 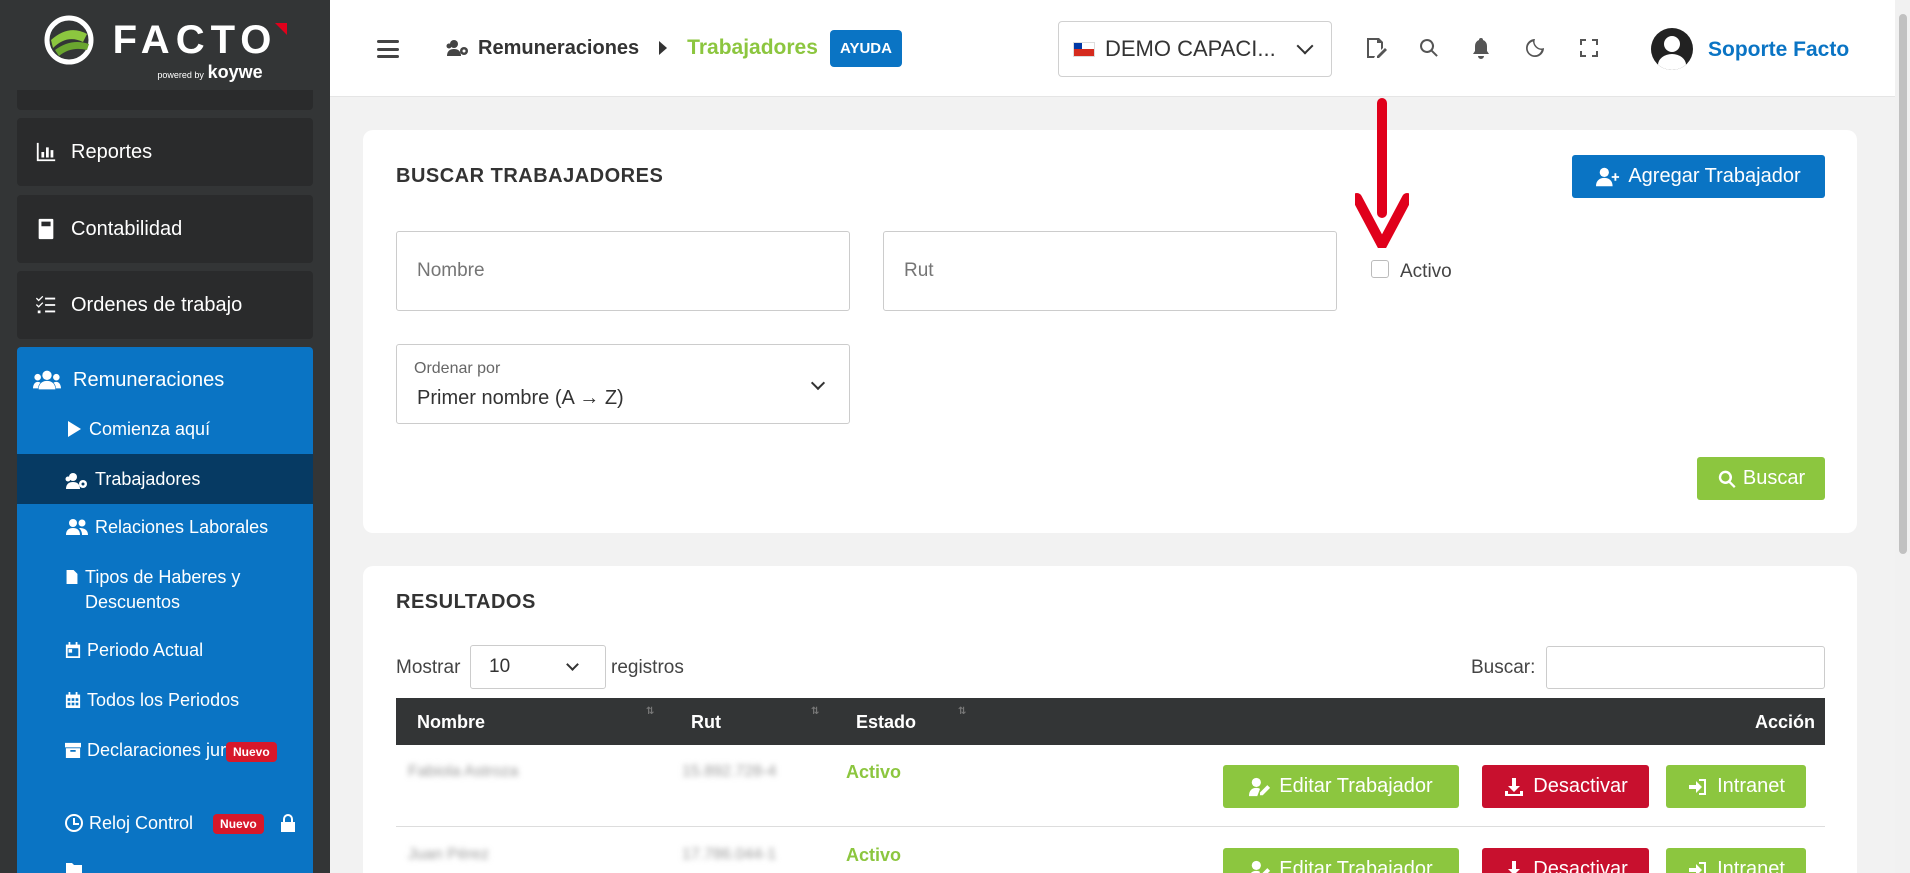 I want to click on sidebar-item-periodo-actual: Periodo Actual, so click(x=165, y=650).